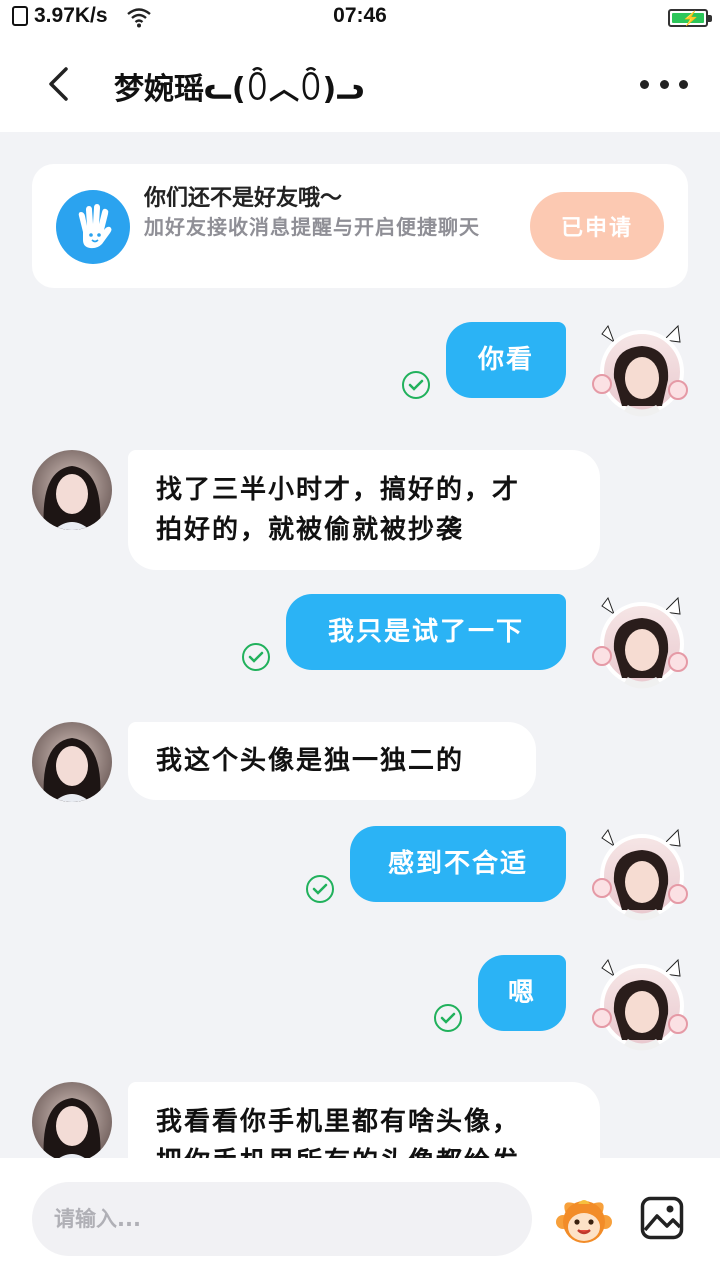 The width and height of the screenshot is (720, 1280). Describe the element at coordinates (243, 198) in the screenshot. I see `notice-title: 你们还不是好友哦～` at that location.